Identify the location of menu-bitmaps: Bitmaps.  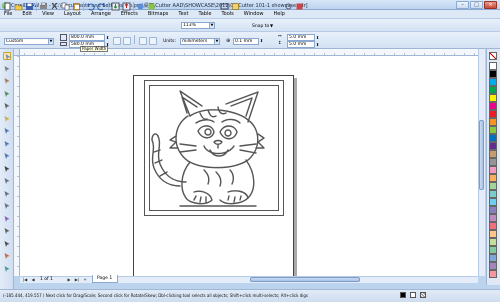
(158, 14).